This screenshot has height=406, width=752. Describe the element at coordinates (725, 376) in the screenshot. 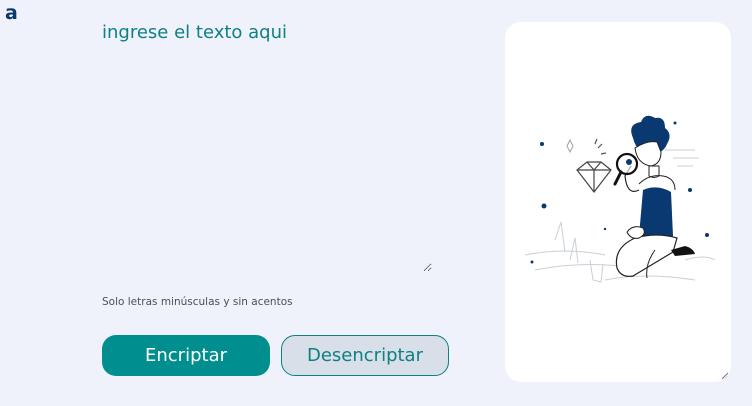

I see `textarea-resize-grip-icon` at that location.